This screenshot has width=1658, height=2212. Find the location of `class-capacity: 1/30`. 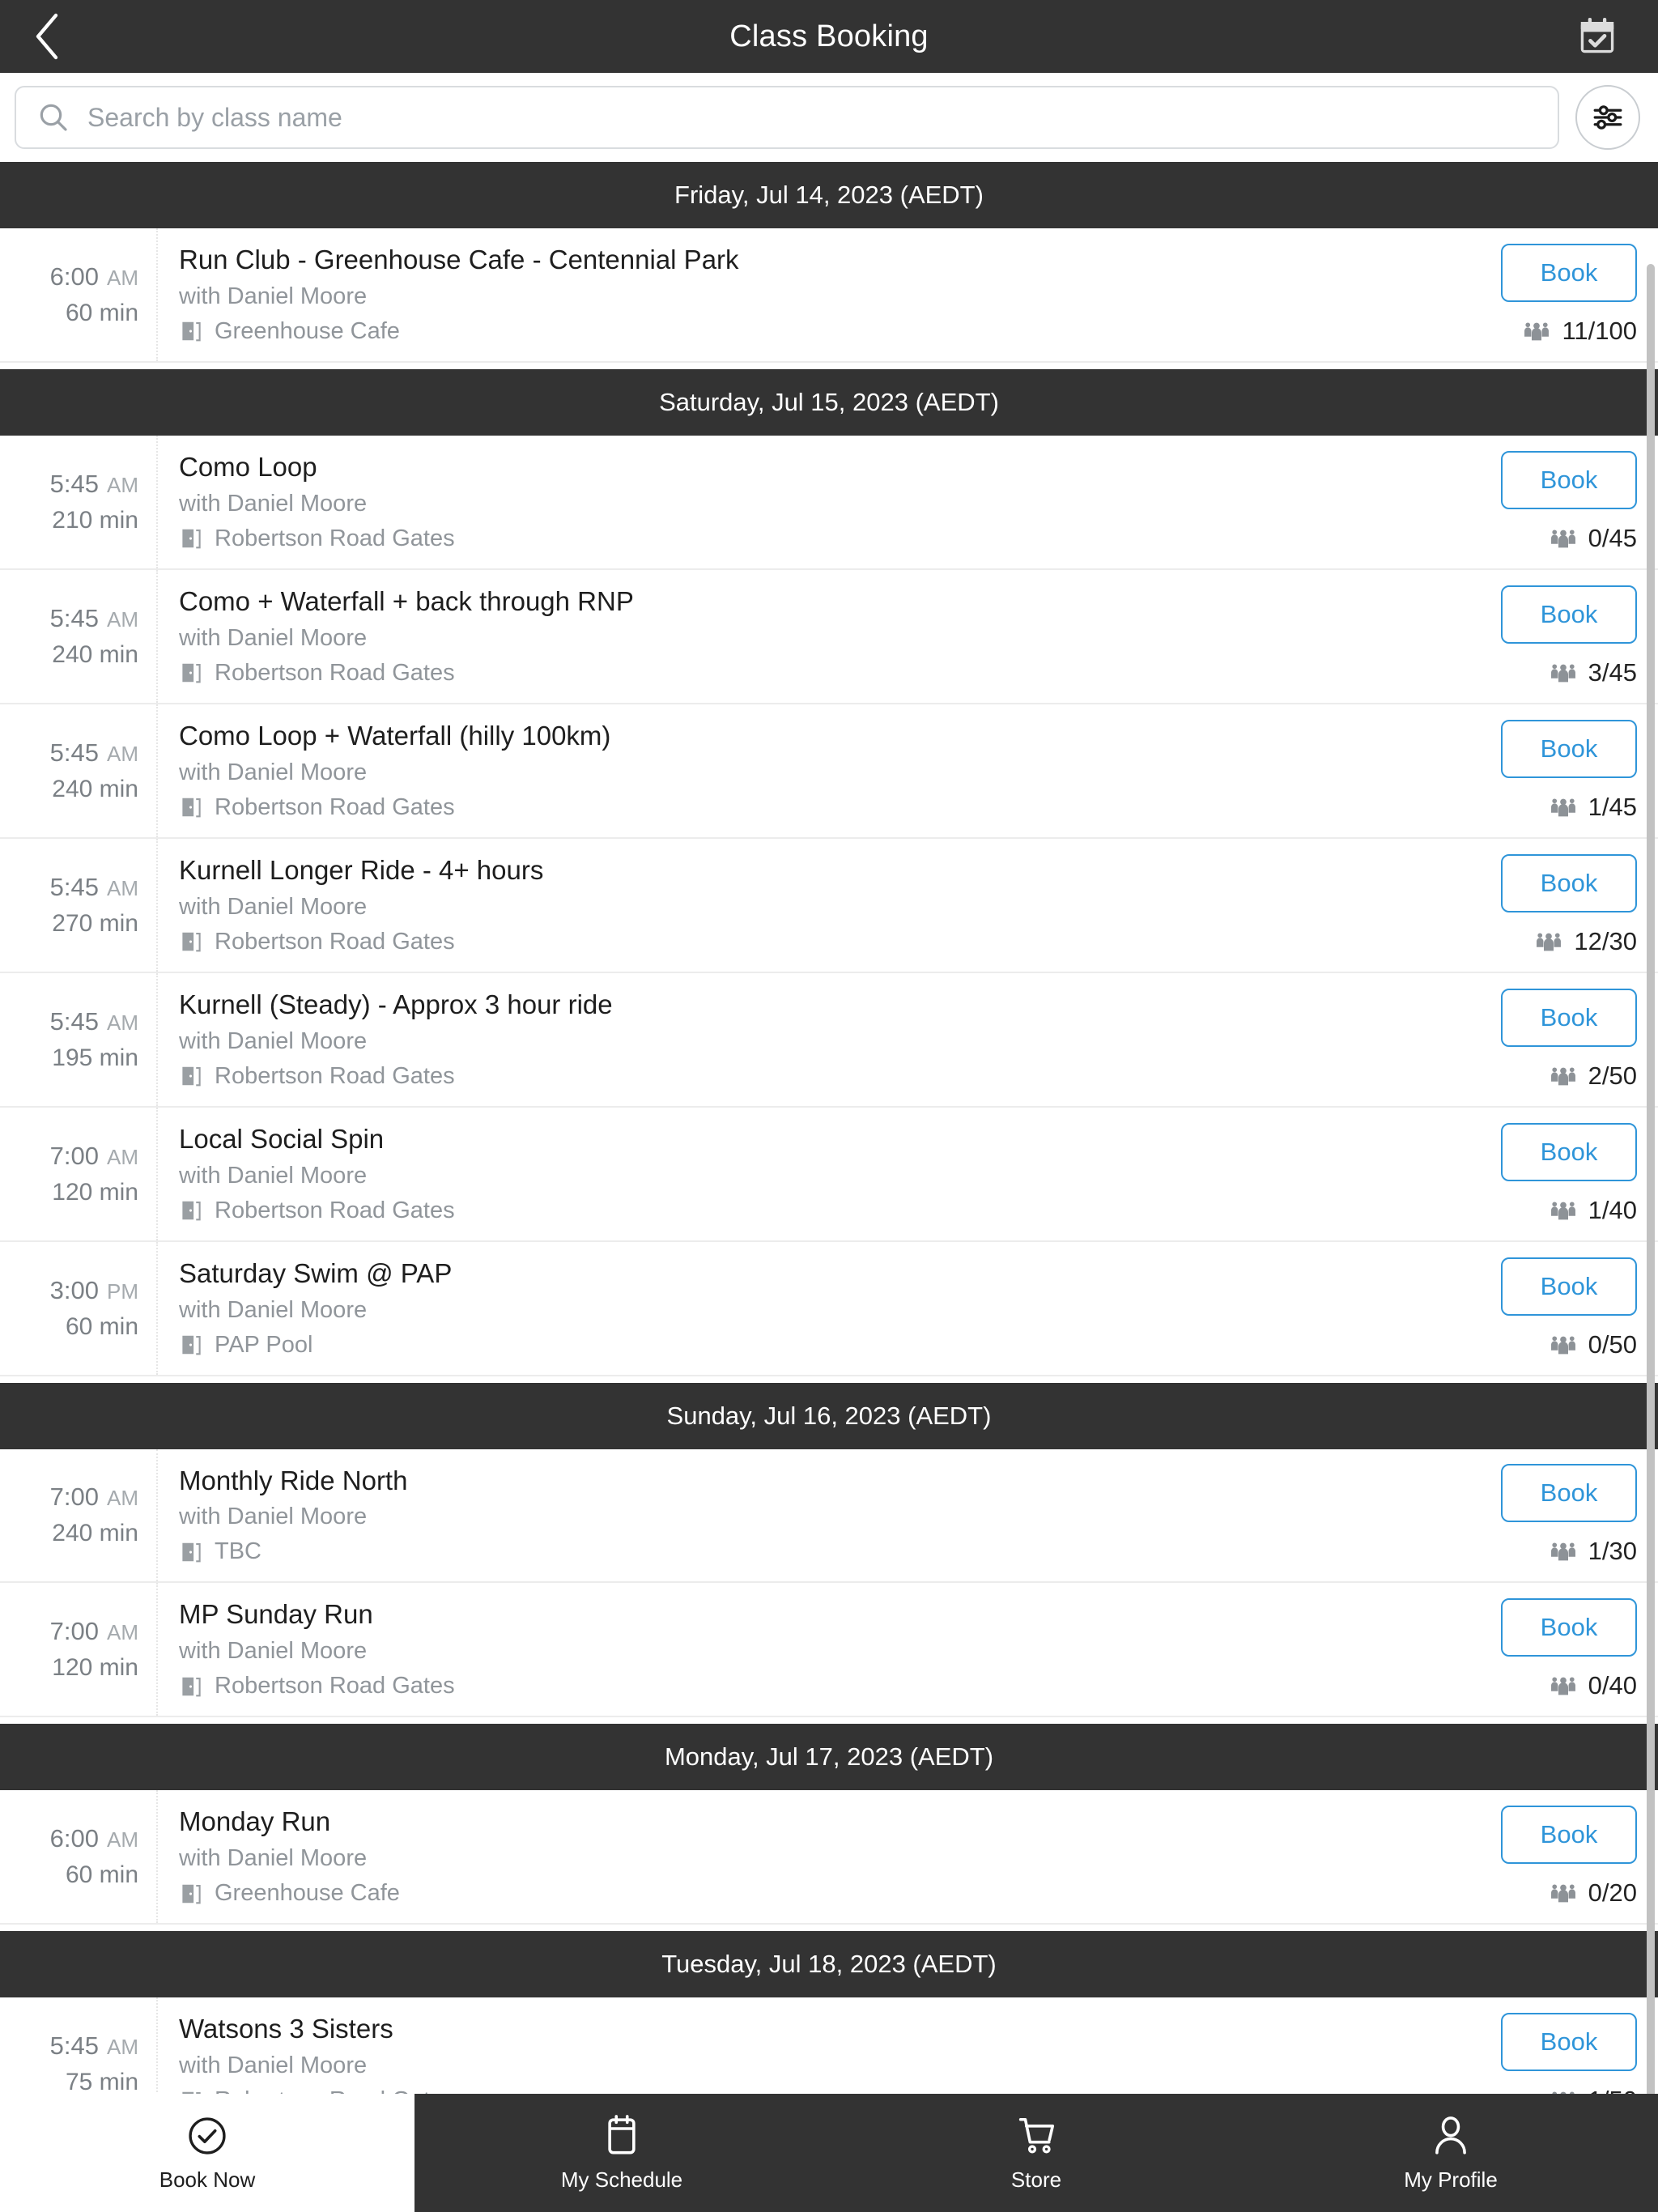

class-capacity: 1/30 is located at coordinates (1593, 1552).